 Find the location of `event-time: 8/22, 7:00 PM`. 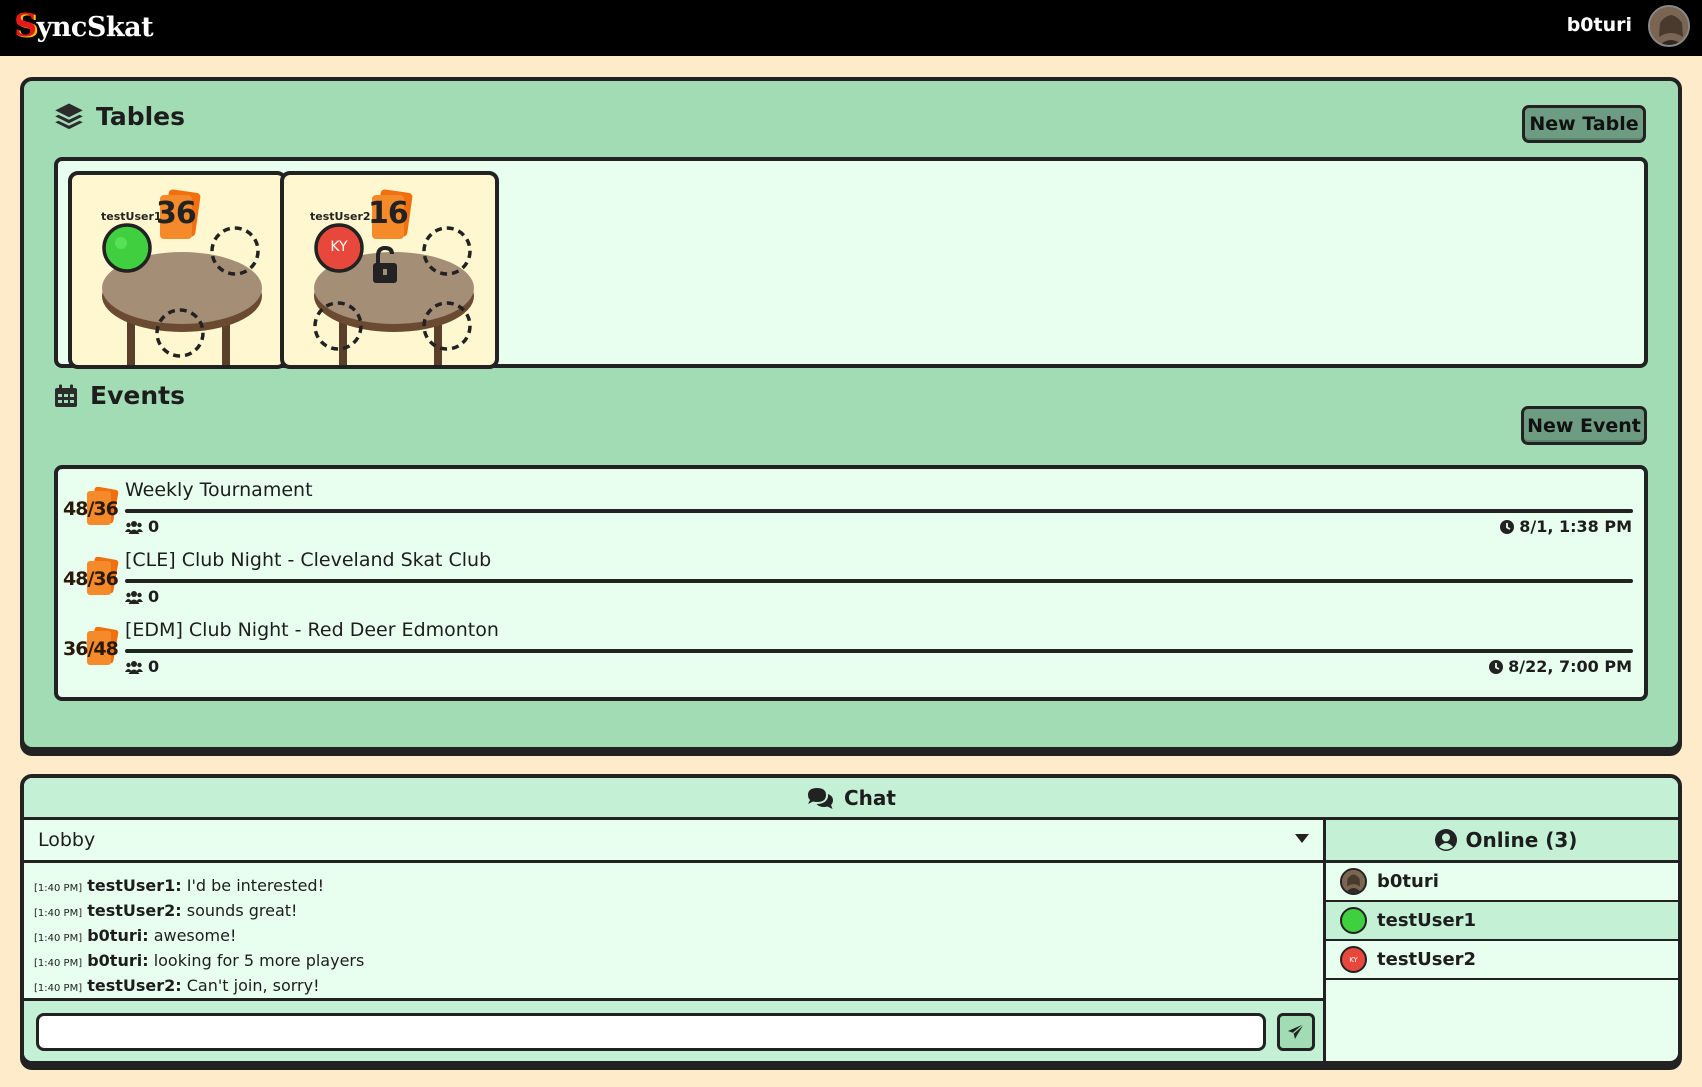

event-time: 8/22, 7:00 PM is located at coordinates (1560, 666).